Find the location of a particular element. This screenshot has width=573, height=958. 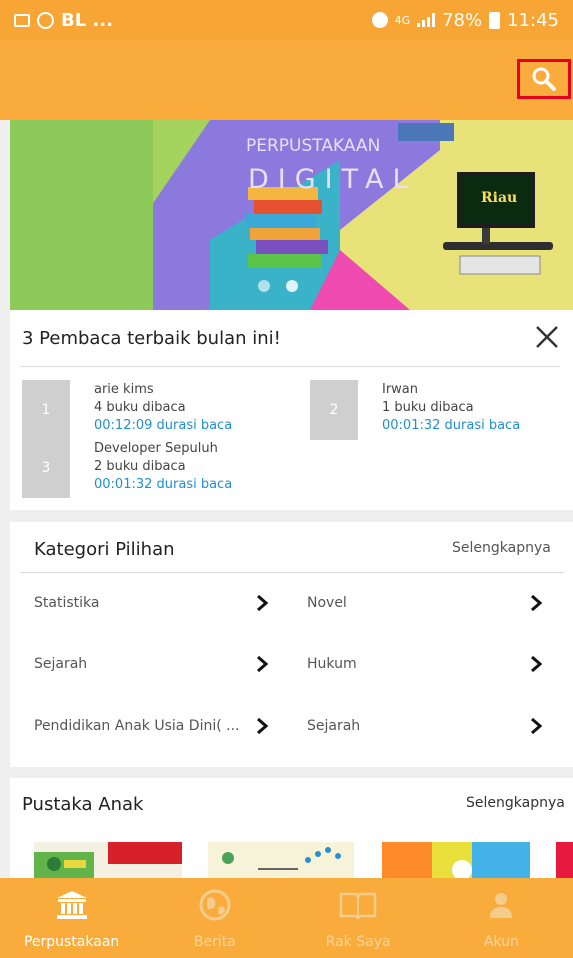

category-item: Statistika is located at coordinates (66, 603).